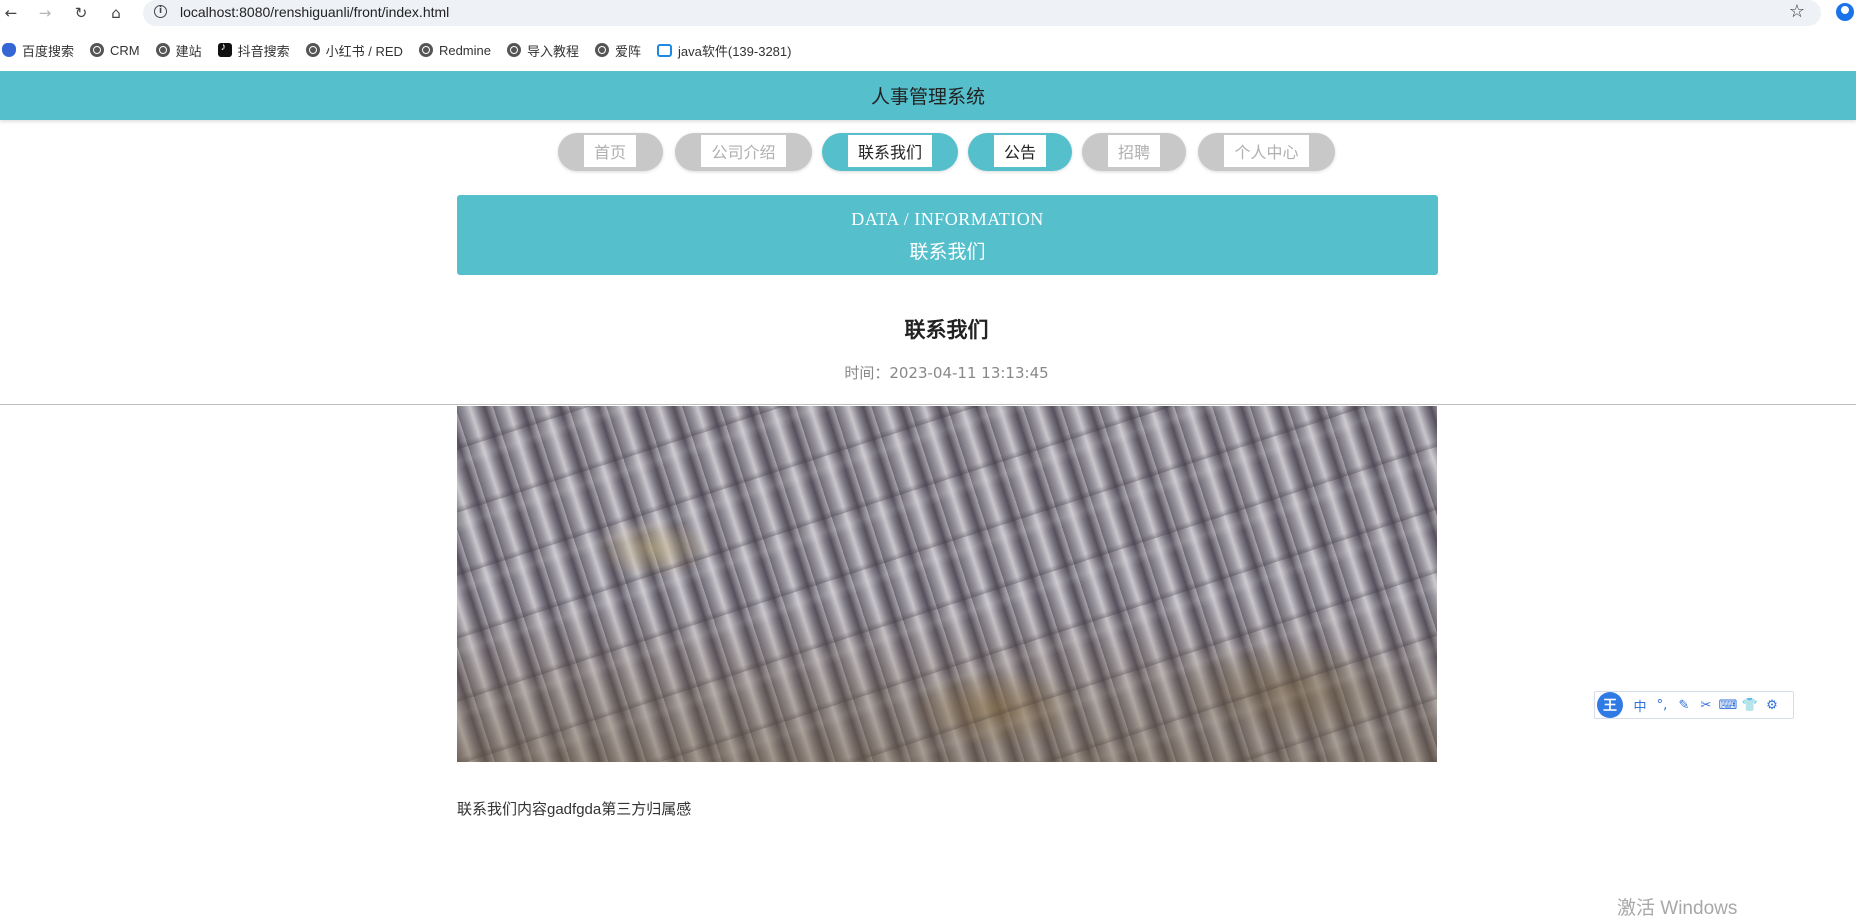 This screenshot has width=1856, height=920. I want to click on article-title: 联系我们, so click(946, 330).